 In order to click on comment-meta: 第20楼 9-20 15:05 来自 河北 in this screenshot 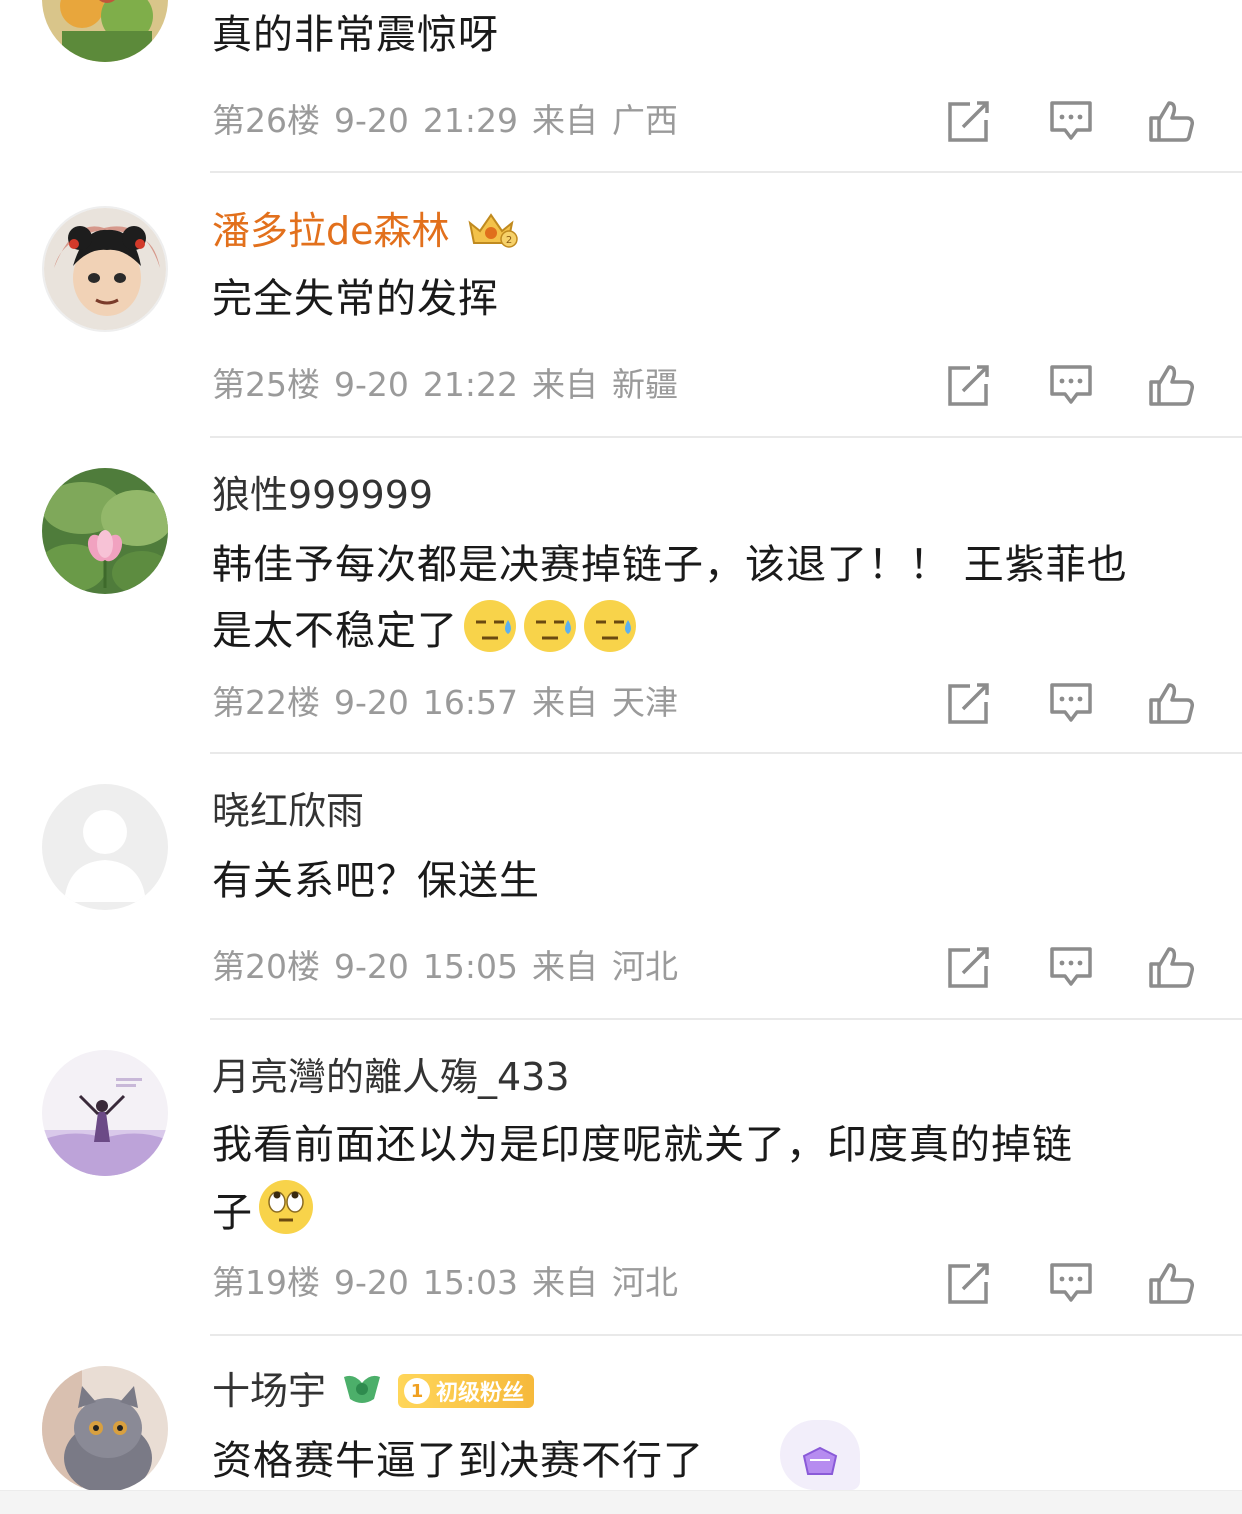, I will do `click(445, 967)`.